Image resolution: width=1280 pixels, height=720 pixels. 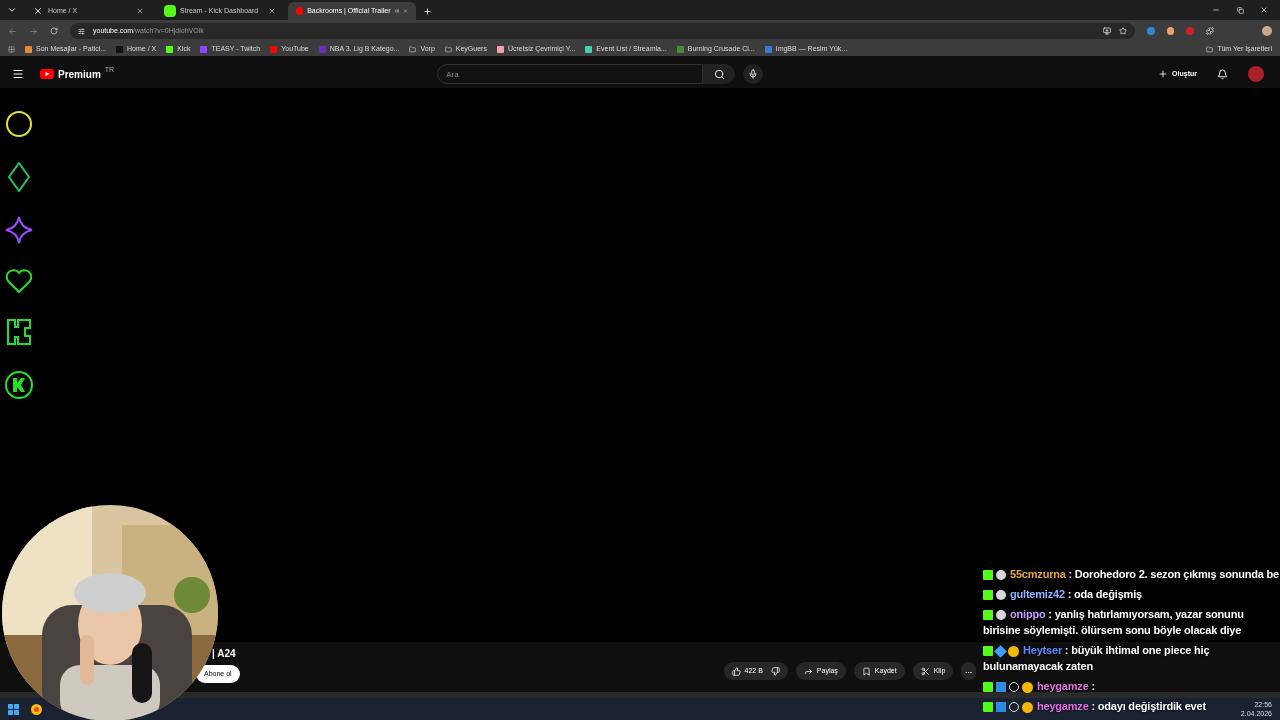 What do you see at coordinates (1123, 31) in the screenshot?
I see `star-icon` at bounding box center [1123, 31].